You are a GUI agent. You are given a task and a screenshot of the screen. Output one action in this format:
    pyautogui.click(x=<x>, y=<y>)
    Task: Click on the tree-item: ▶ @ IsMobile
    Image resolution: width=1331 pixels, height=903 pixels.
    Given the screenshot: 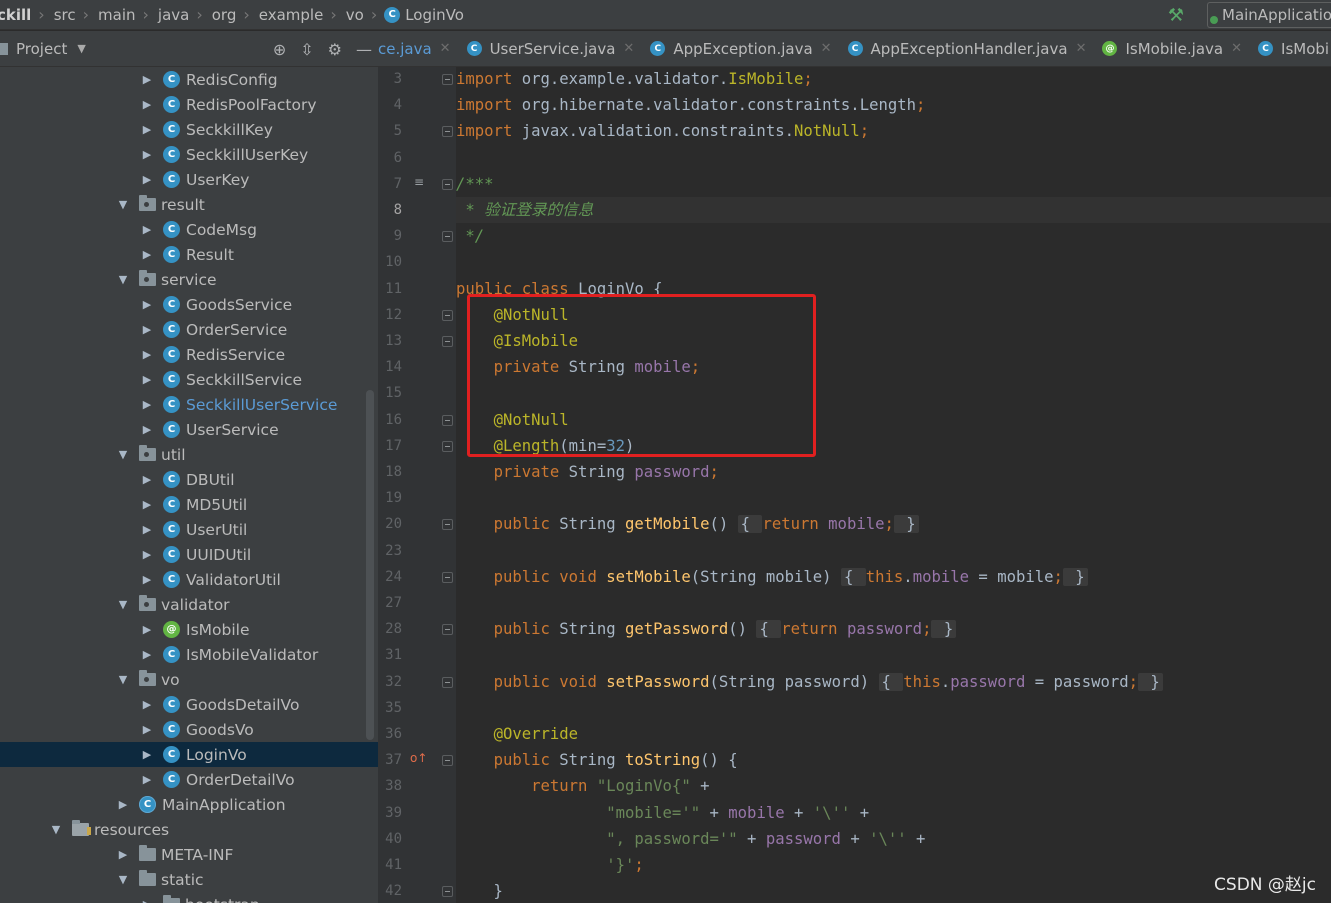 What is the action you would take?
    pyautogui.click(x=189, y=629)
    